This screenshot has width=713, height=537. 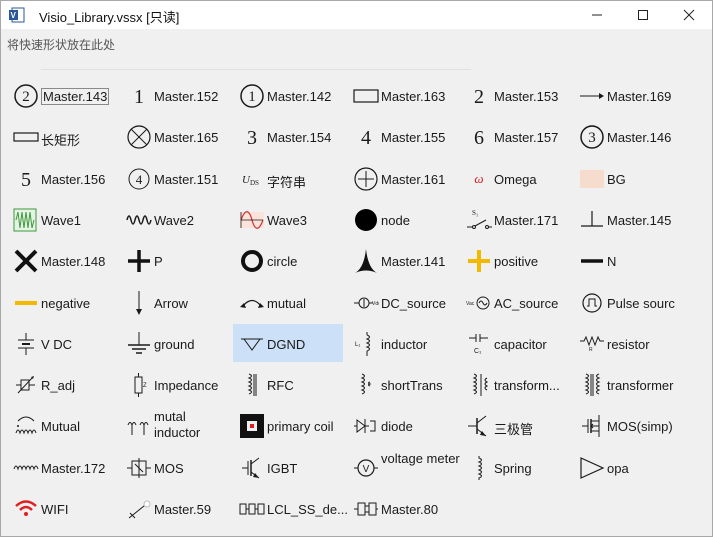 I want to click on stencil-shape: diode, so click(x=402, y=425).